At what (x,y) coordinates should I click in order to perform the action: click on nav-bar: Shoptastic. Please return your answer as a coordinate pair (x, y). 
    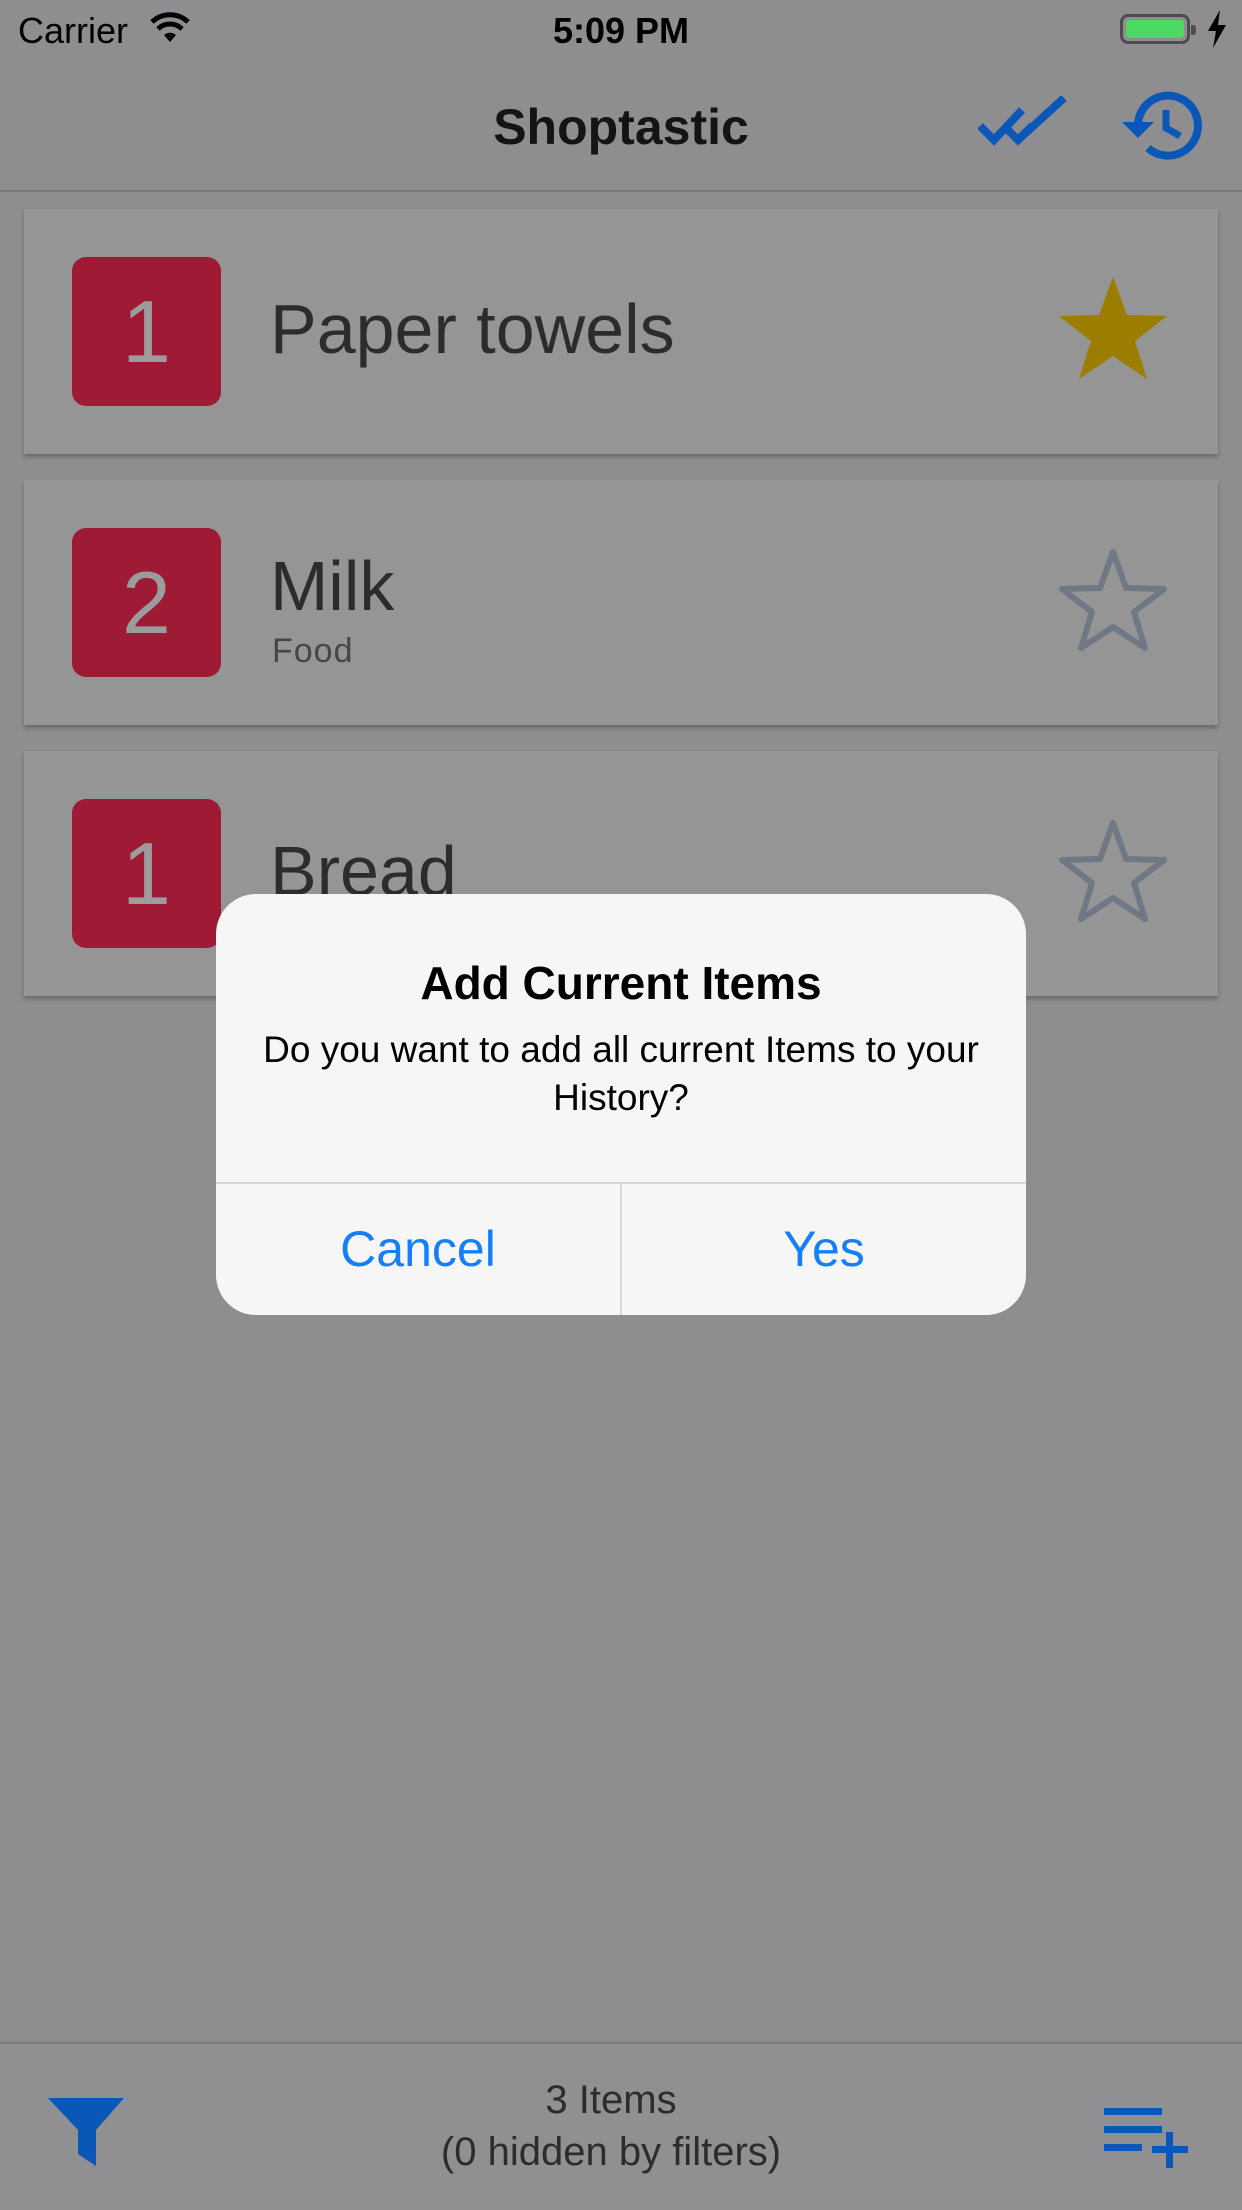
    Looking at the image, I should click on (621, 127).